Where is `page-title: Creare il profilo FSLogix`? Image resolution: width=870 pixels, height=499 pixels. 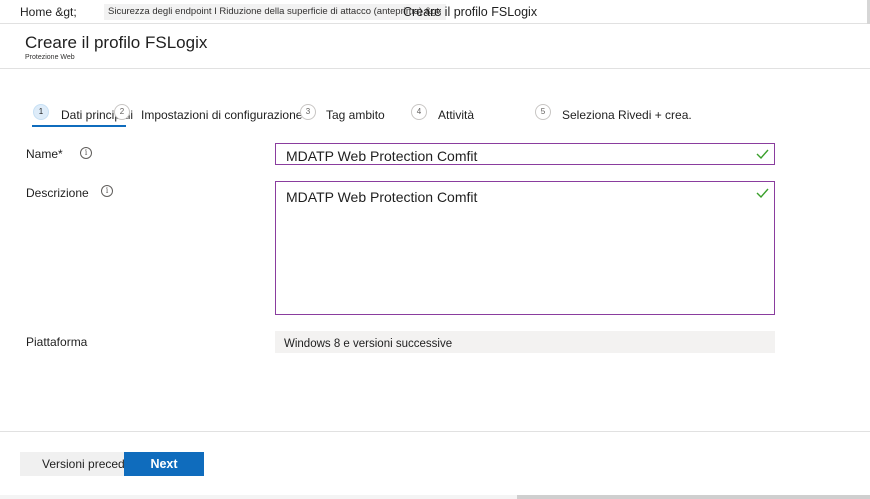 page-title: Creare il profilo FSLogix is located at coordinates (116, 42).